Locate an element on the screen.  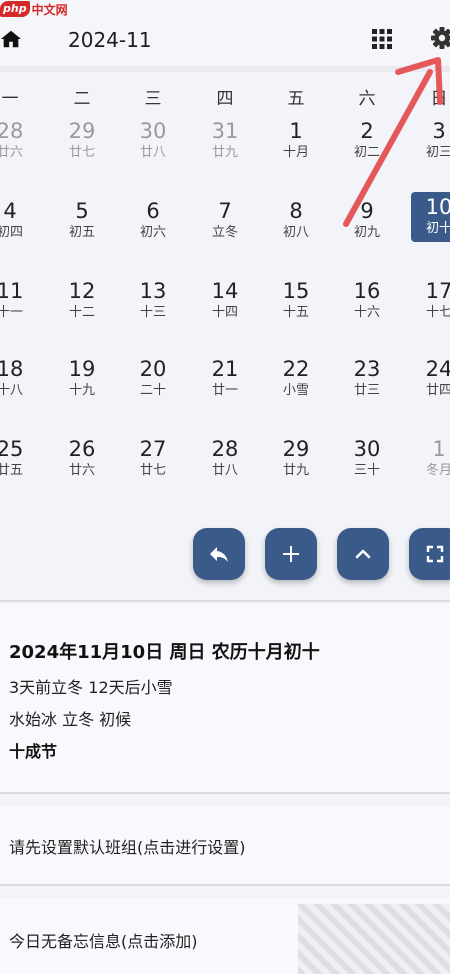
plus-icon is located at coordinates (291, 554).